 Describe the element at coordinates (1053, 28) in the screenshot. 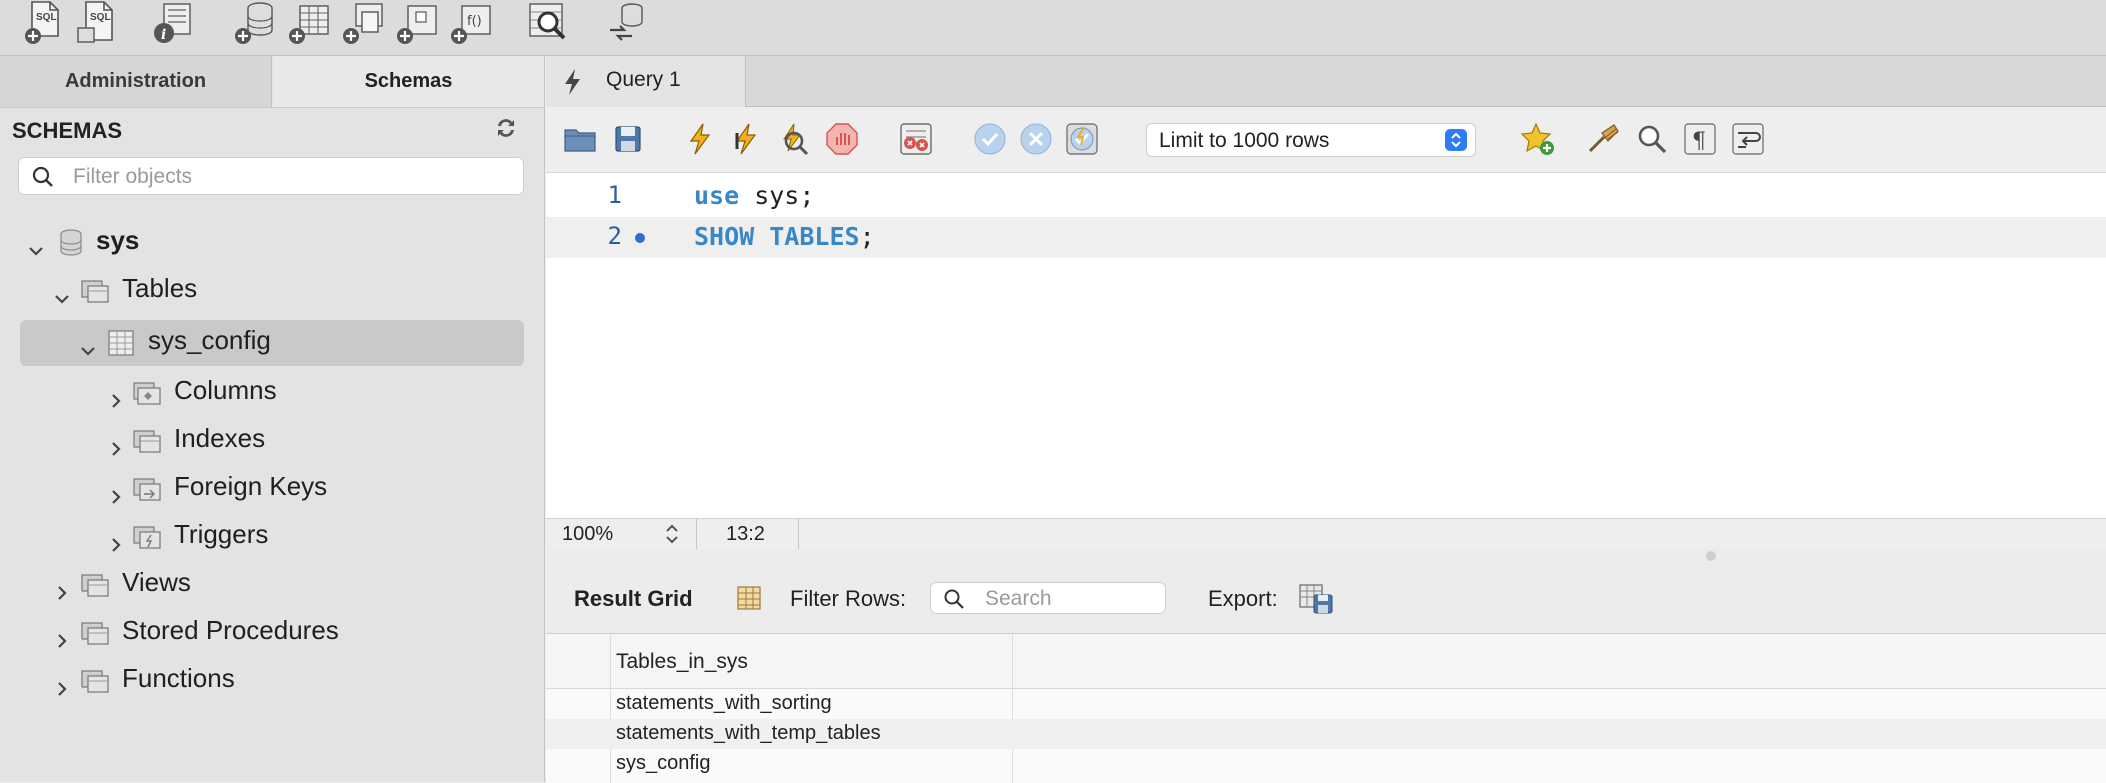

I see `main-toolbar: SQL SQL i f()` at that location.